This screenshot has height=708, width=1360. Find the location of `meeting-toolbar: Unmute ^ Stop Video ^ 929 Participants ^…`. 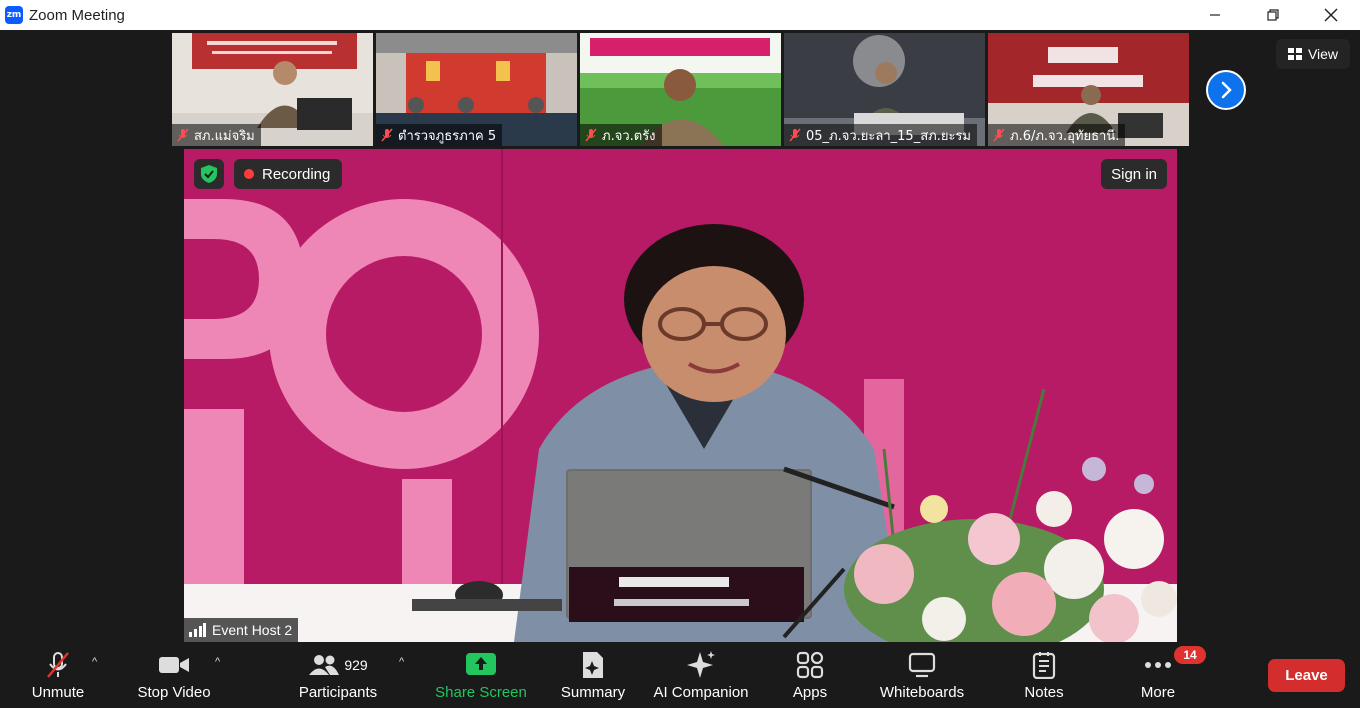

meeting-toolbar: Unmute ^ Stop Video ^ 929 Participants ^… is located at coordinates (680, 675).